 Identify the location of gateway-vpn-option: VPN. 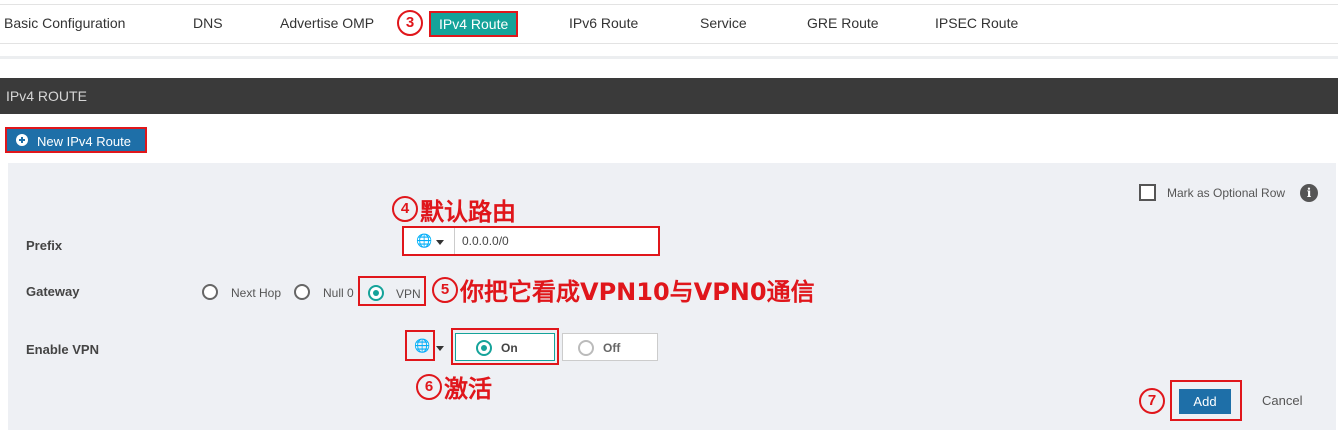
(392, 291).